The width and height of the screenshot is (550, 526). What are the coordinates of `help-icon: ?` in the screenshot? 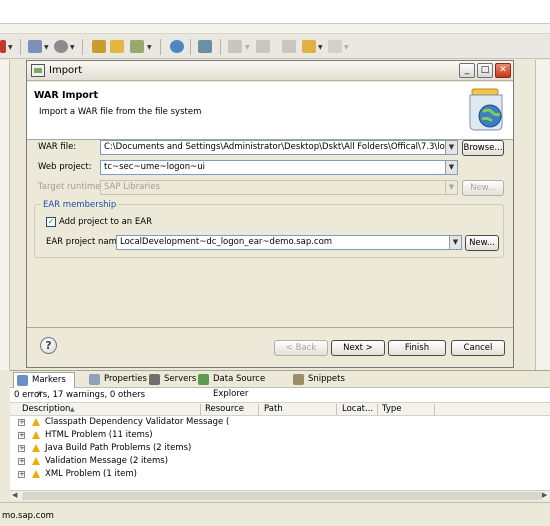 It's located at (48, 345).